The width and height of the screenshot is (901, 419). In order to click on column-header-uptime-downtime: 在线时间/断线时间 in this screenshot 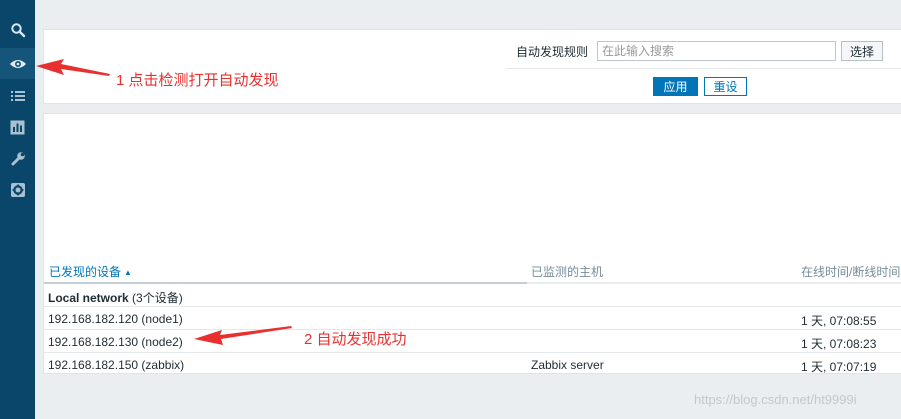, I will do `click(851, 272)`.